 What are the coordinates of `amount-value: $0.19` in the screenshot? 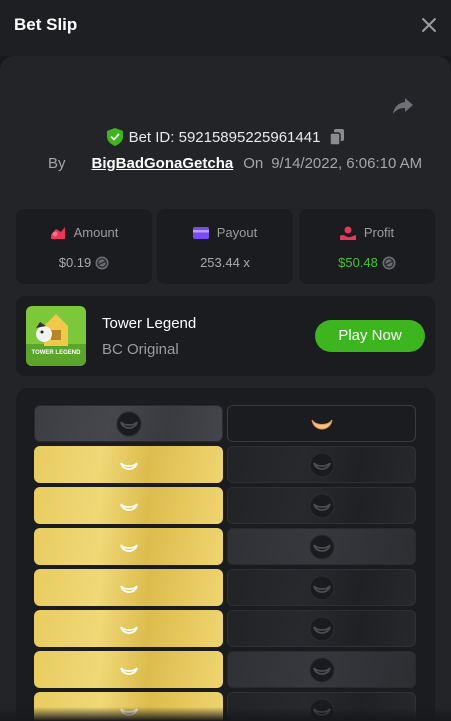 It's located at (75, 262).